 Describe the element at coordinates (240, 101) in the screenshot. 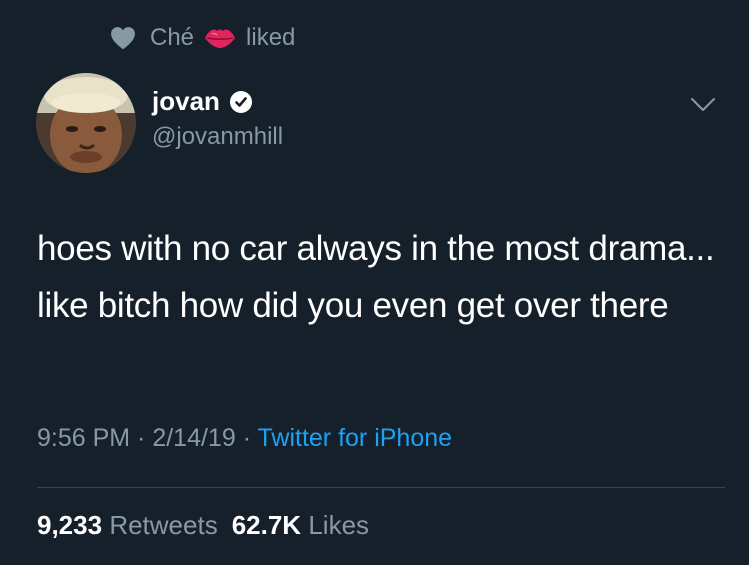

I see `verified-badge-icon` at that location.